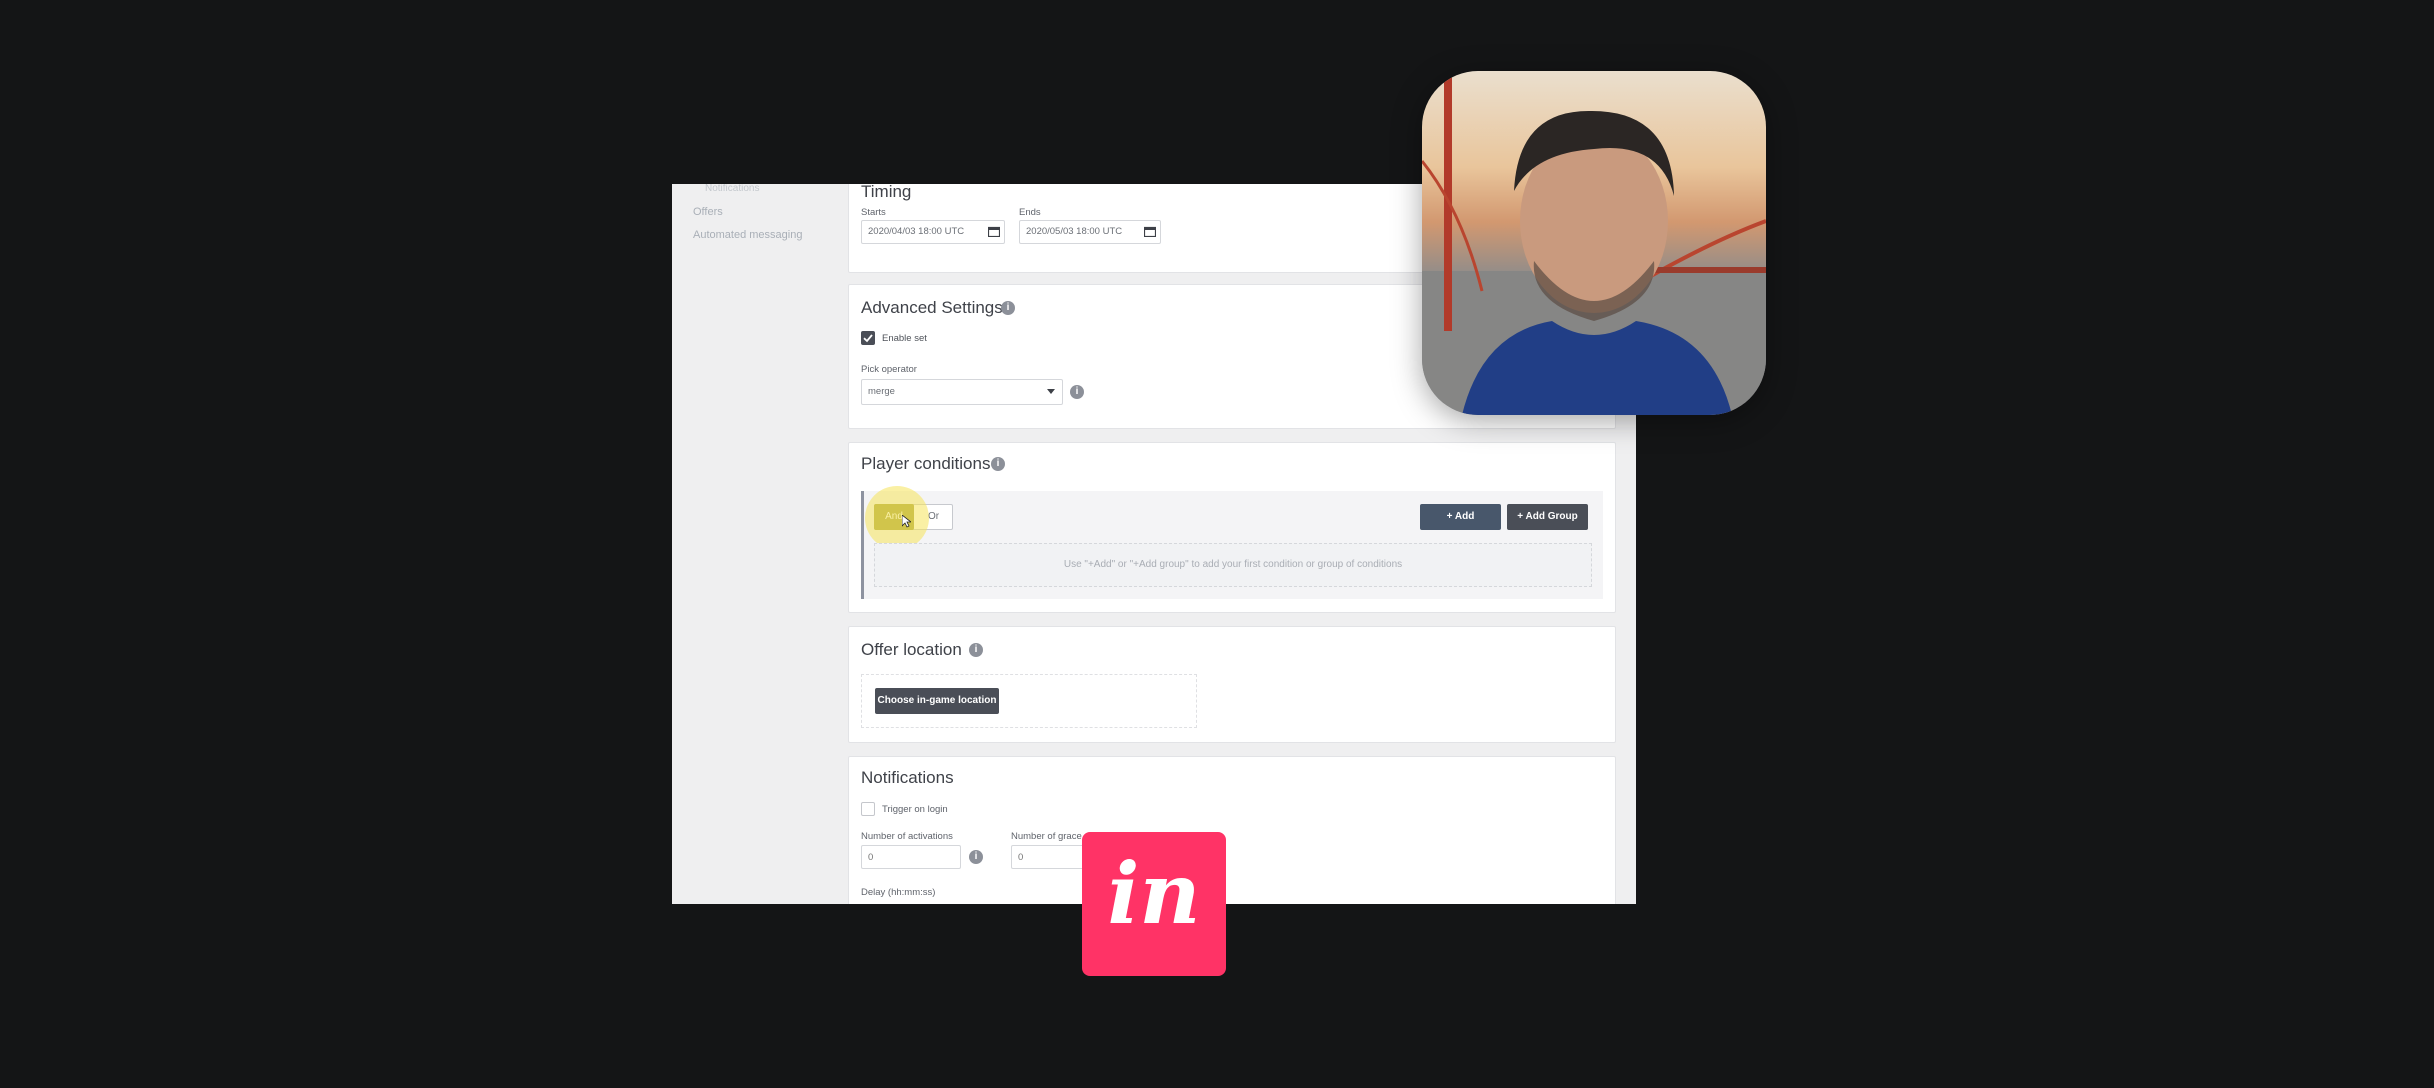 The height and width of the screenshot is (1088, 2434). I want to click on starts-label: Starts, so click(873, 212).